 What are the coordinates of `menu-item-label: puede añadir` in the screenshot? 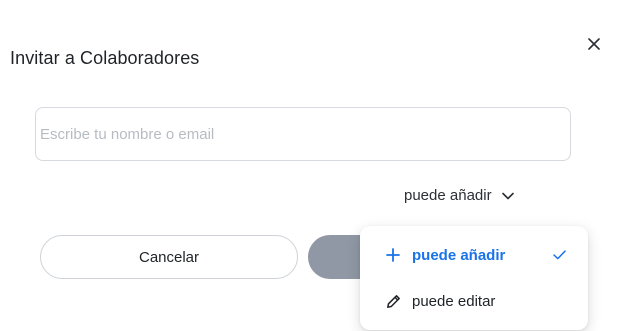 It's located at (459, 255).